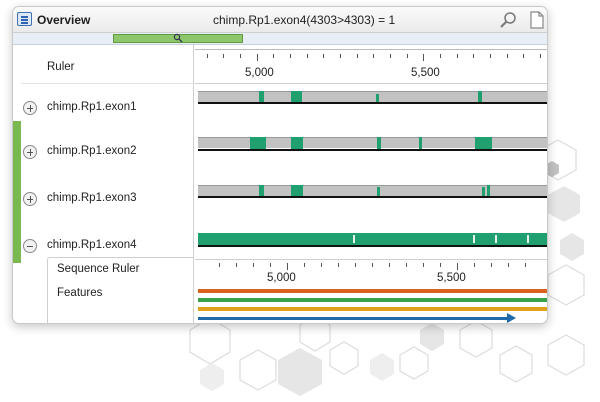 The height and width of the screenshot is (402, 600). I want to click on track-label-exon4: chimp.Rp1.exon4, so click(92, 245).